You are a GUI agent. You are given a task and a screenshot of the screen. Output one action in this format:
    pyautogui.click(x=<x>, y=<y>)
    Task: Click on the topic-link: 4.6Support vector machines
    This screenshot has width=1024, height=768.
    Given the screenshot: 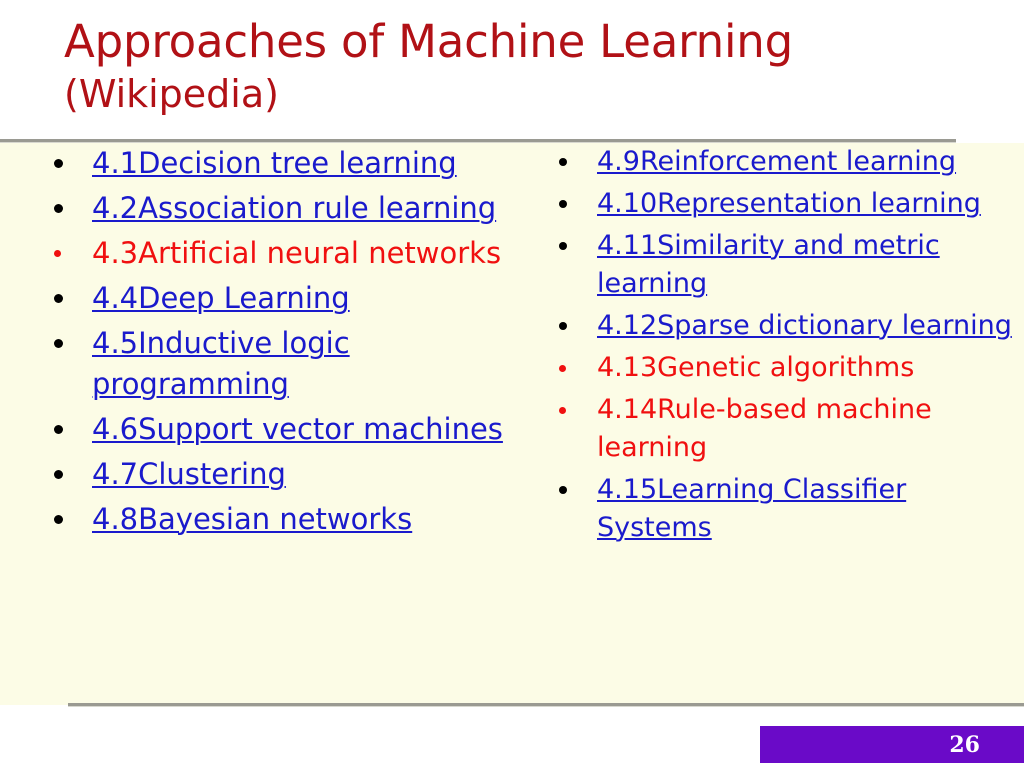 What is the action you would take?
    pyautogui.click(x=297, y=429)
    